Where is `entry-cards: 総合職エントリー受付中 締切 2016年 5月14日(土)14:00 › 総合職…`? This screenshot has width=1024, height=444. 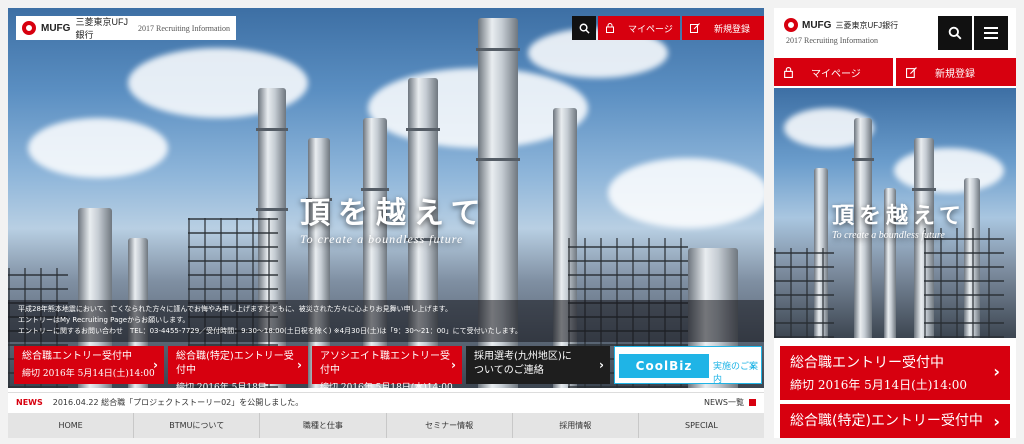 entry-cards: 総合職エントリー受付中 締切 2016年 5月14日(土)14:00 › 総合職… is located at coordinates (386, 376).